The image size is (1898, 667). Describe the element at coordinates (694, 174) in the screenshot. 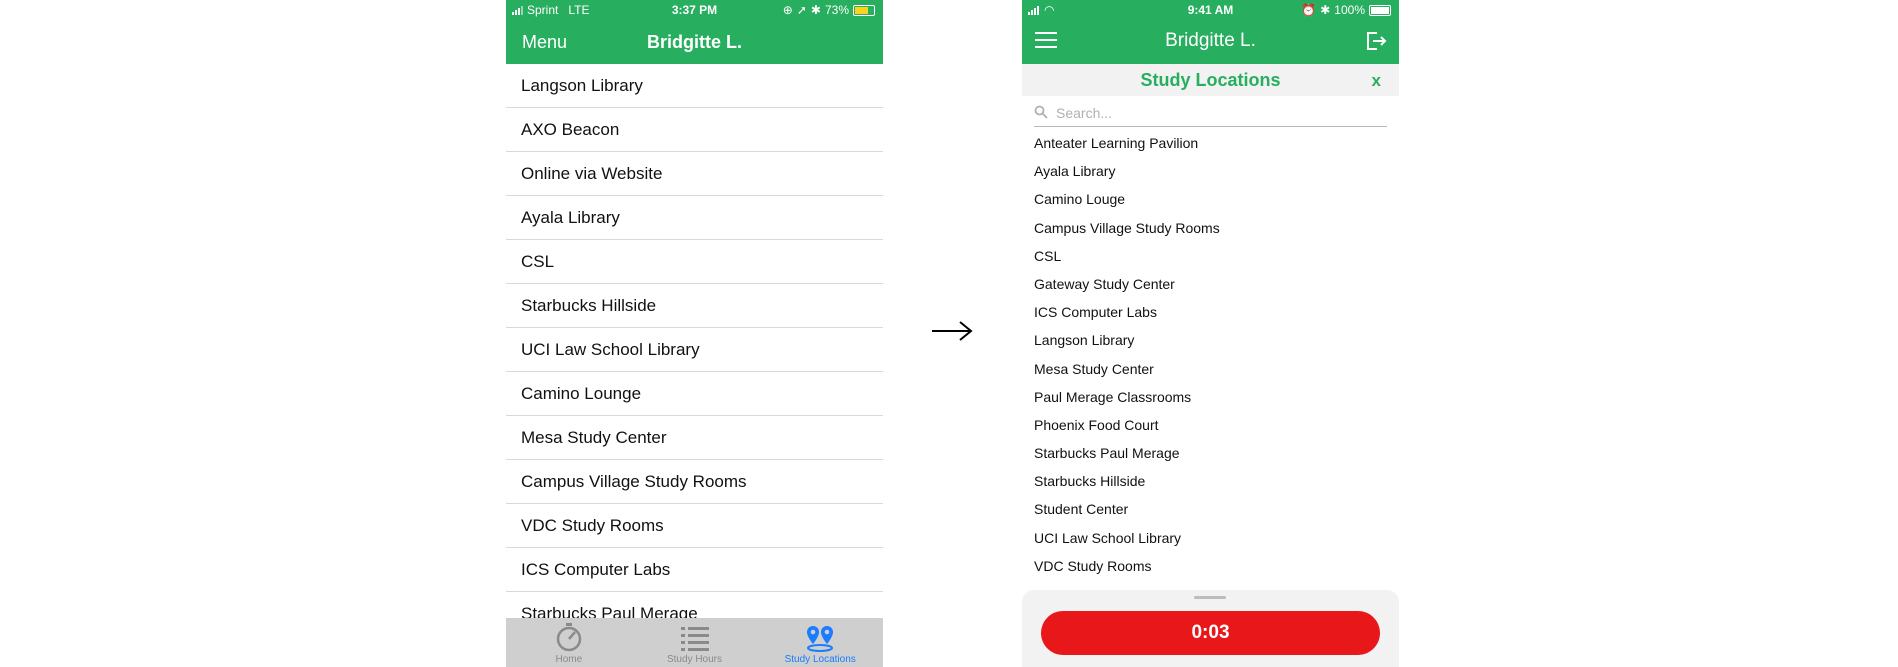

I see `list-item: Online via Website` at that location.